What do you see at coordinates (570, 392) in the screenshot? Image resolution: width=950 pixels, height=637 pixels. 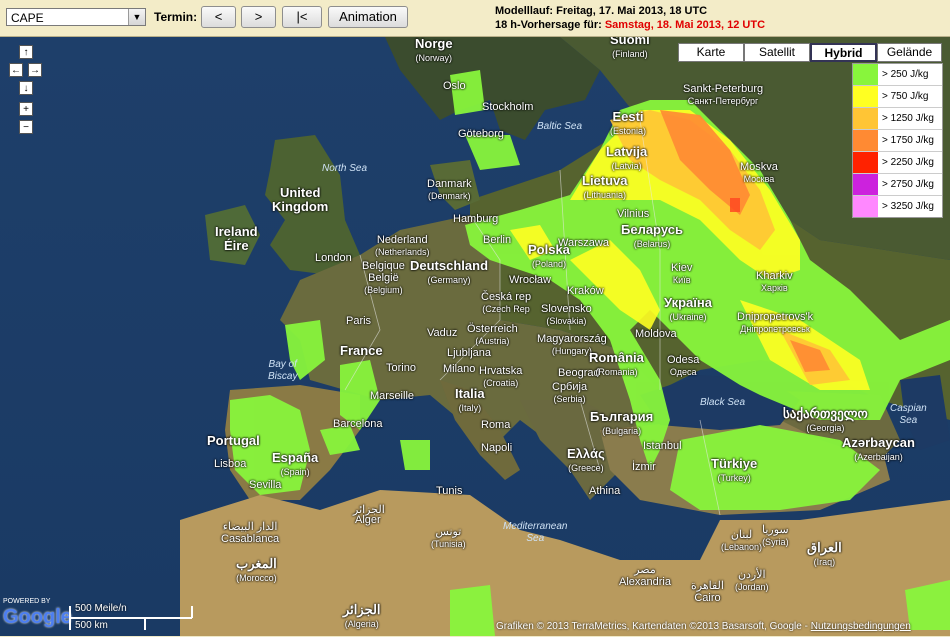 I see `label-srbija: Србија (Serbia)` at bounding box center [570, 392].